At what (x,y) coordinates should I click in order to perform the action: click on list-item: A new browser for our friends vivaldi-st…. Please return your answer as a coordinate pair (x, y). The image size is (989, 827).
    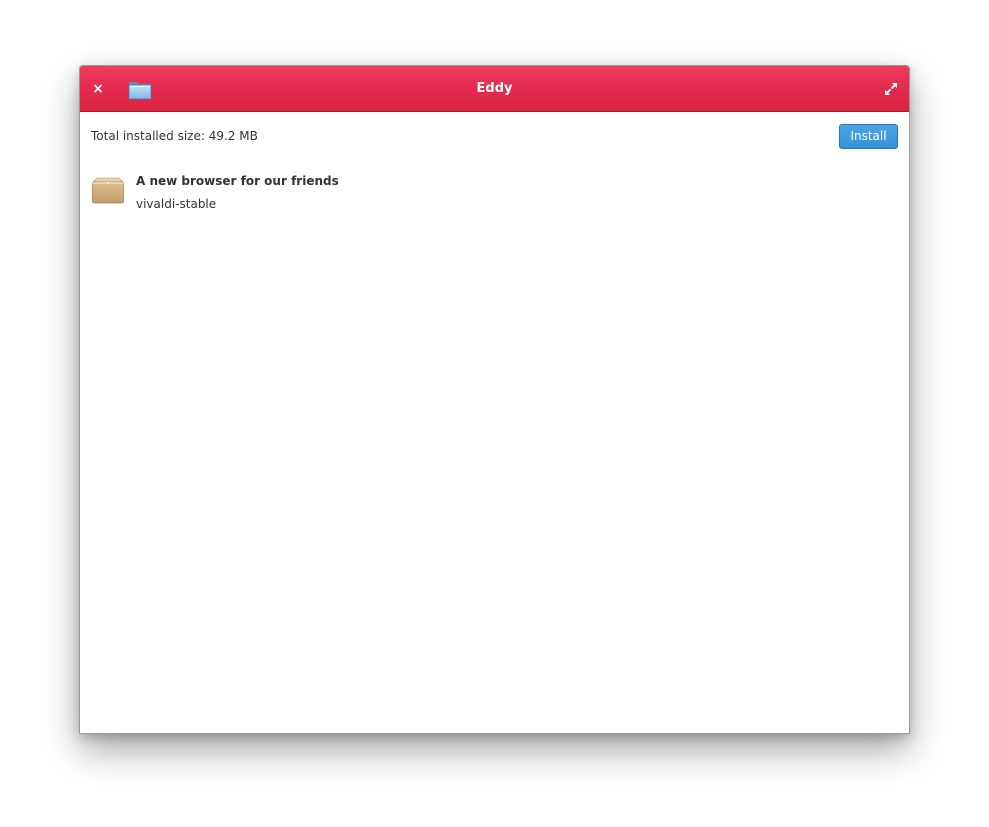
    Looking at the image, I should click on (491, 196).